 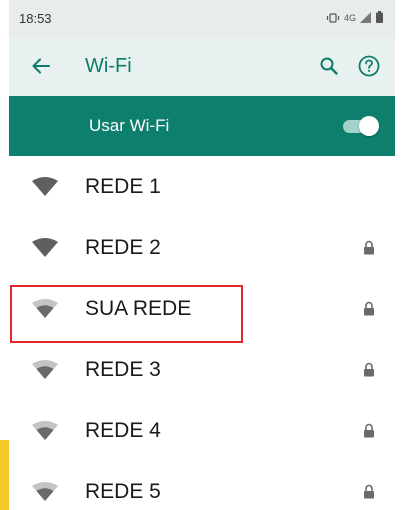 I want to click on network-item-rede-4: REDE 4, so click(x=202, y=430).